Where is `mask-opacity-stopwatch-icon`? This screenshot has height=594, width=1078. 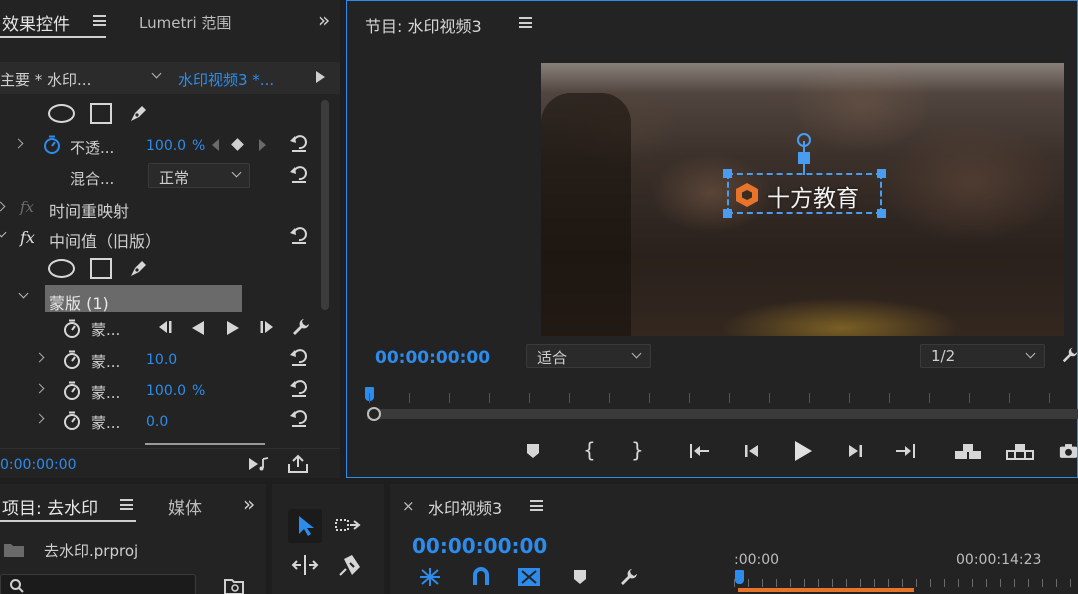 mask-opacity-stopwatch-icon is located at coordinates (72, 390).